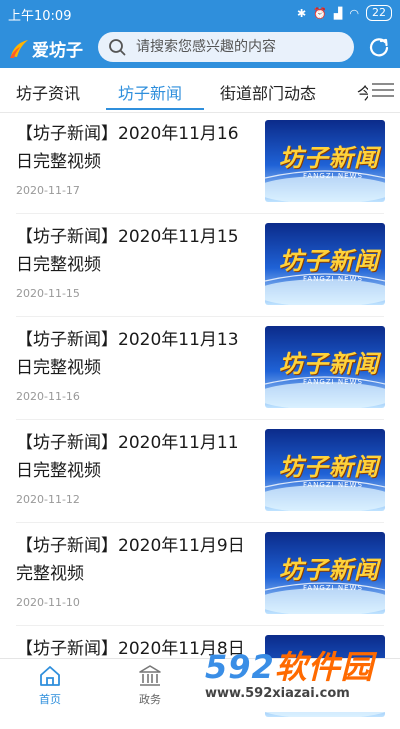 The height and width of the screenshot is (729, 400). What do you see at coordinates (48, 499) in the screenshot?
I see `news-date: 2020-11-12` at bounding box center [48, 499].